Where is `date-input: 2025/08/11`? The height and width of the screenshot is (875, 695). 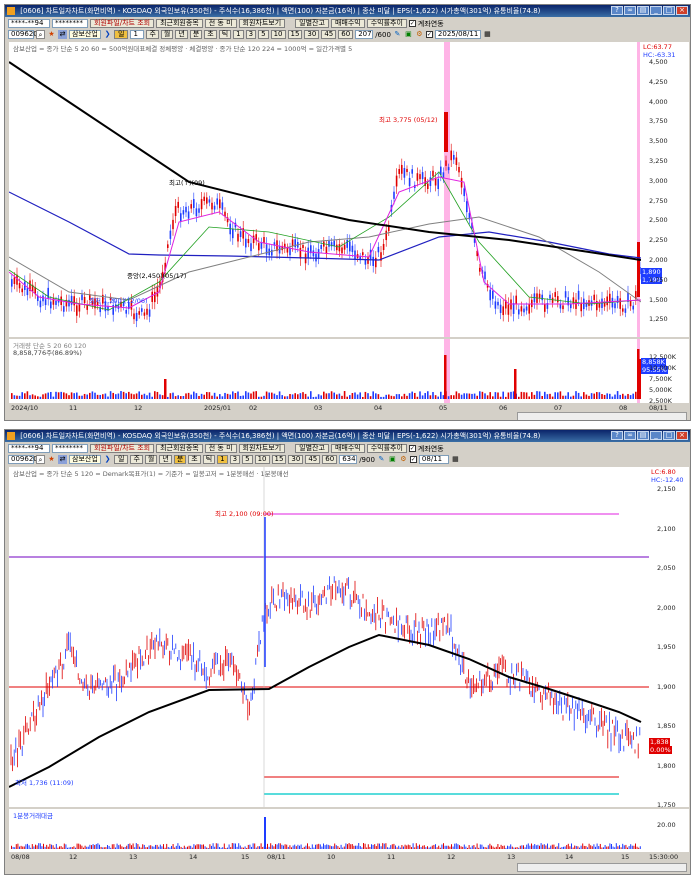
date-input: 2025/08/11 is located at coordinates (457, 34).